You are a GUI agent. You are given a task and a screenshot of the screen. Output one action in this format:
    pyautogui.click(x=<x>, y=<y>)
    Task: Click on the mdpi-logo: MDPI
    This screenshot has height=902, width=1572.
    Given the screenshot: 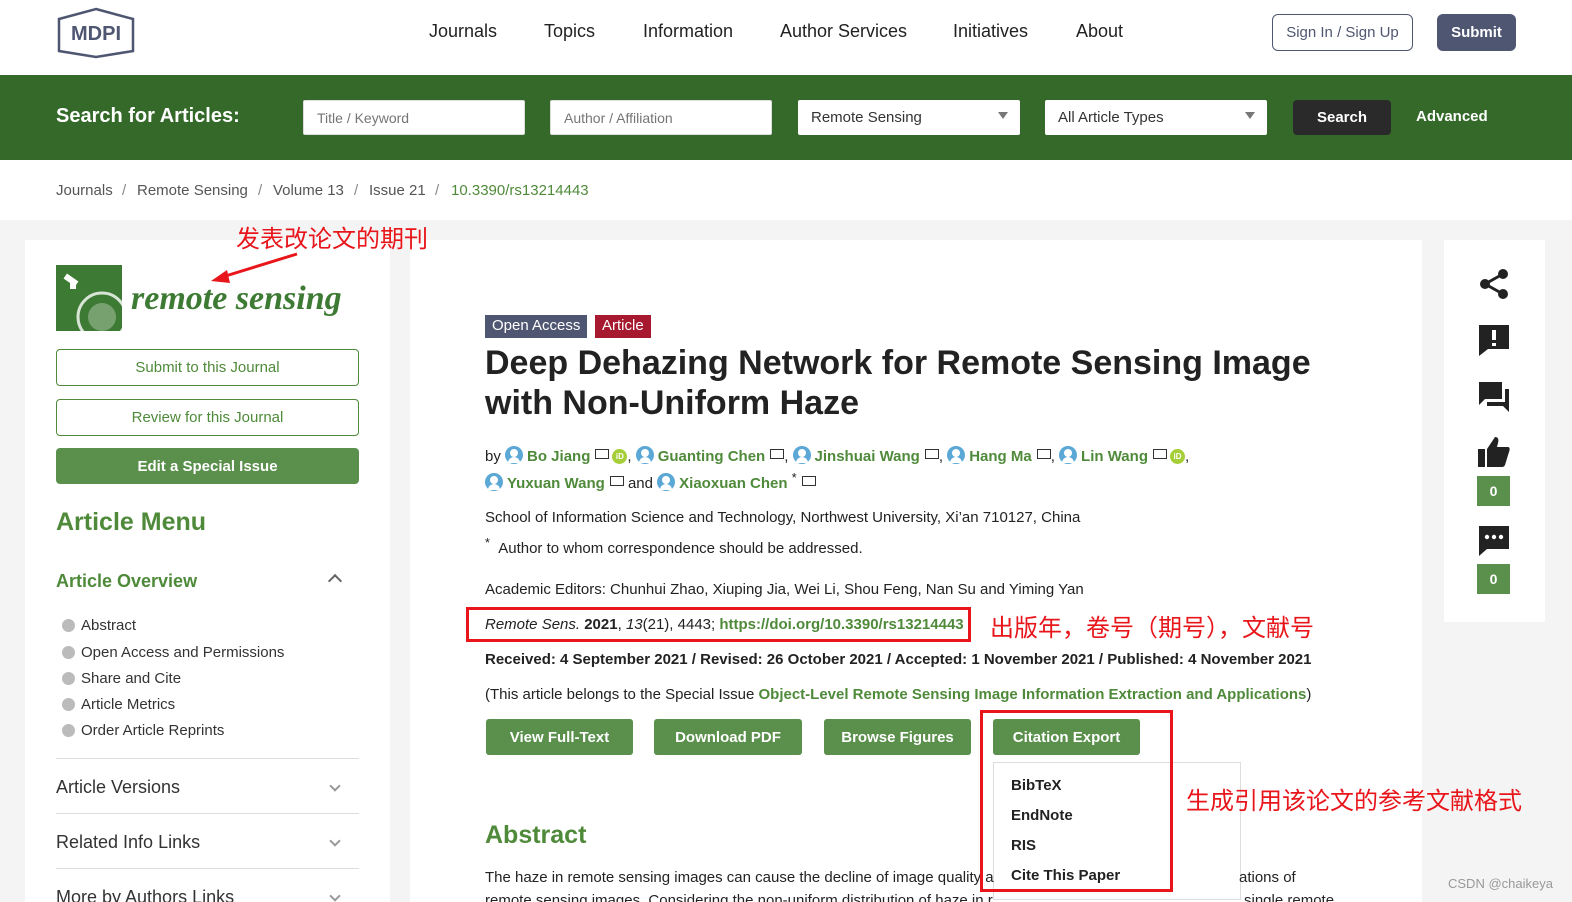 What is the action you would take?
    pyautogui.click(x=96, y=33)
    